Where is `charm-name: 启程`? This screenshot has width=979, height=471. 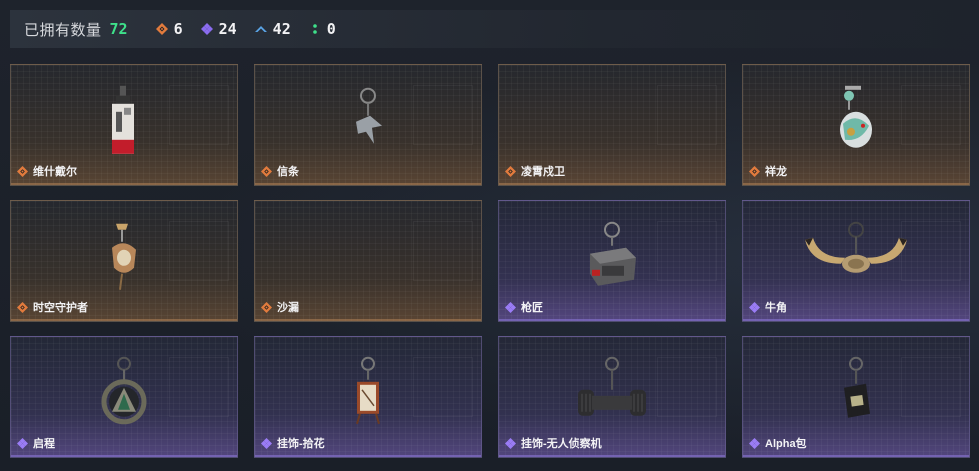
charm-name: 启程 is located at coordinates (36, 443).